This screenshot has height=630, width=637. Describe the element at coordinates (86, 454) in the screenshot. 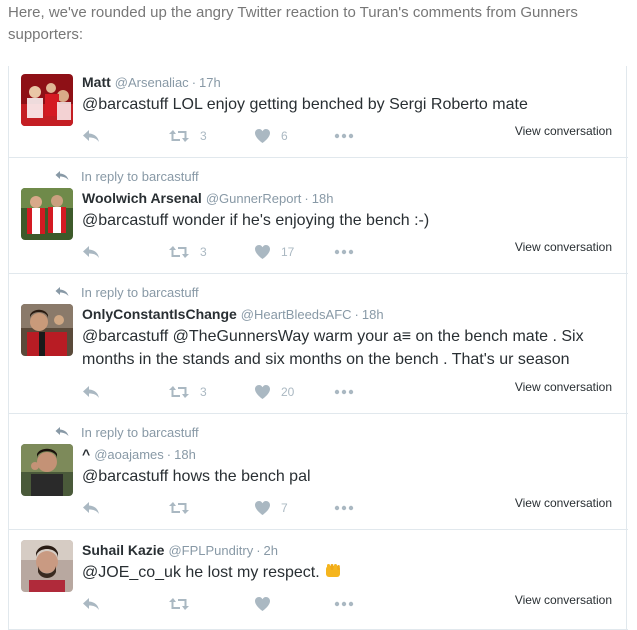

I see `author-name: ^` at that location.